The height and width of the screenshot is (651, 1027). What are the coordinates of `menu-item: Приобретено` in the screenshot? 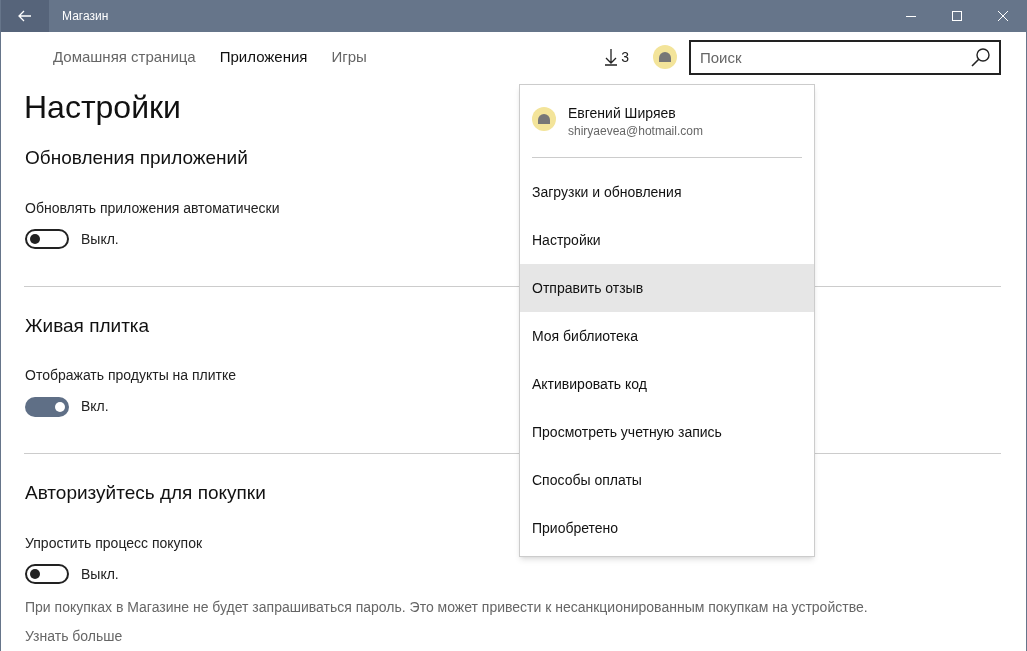 It's located at (667, 528).